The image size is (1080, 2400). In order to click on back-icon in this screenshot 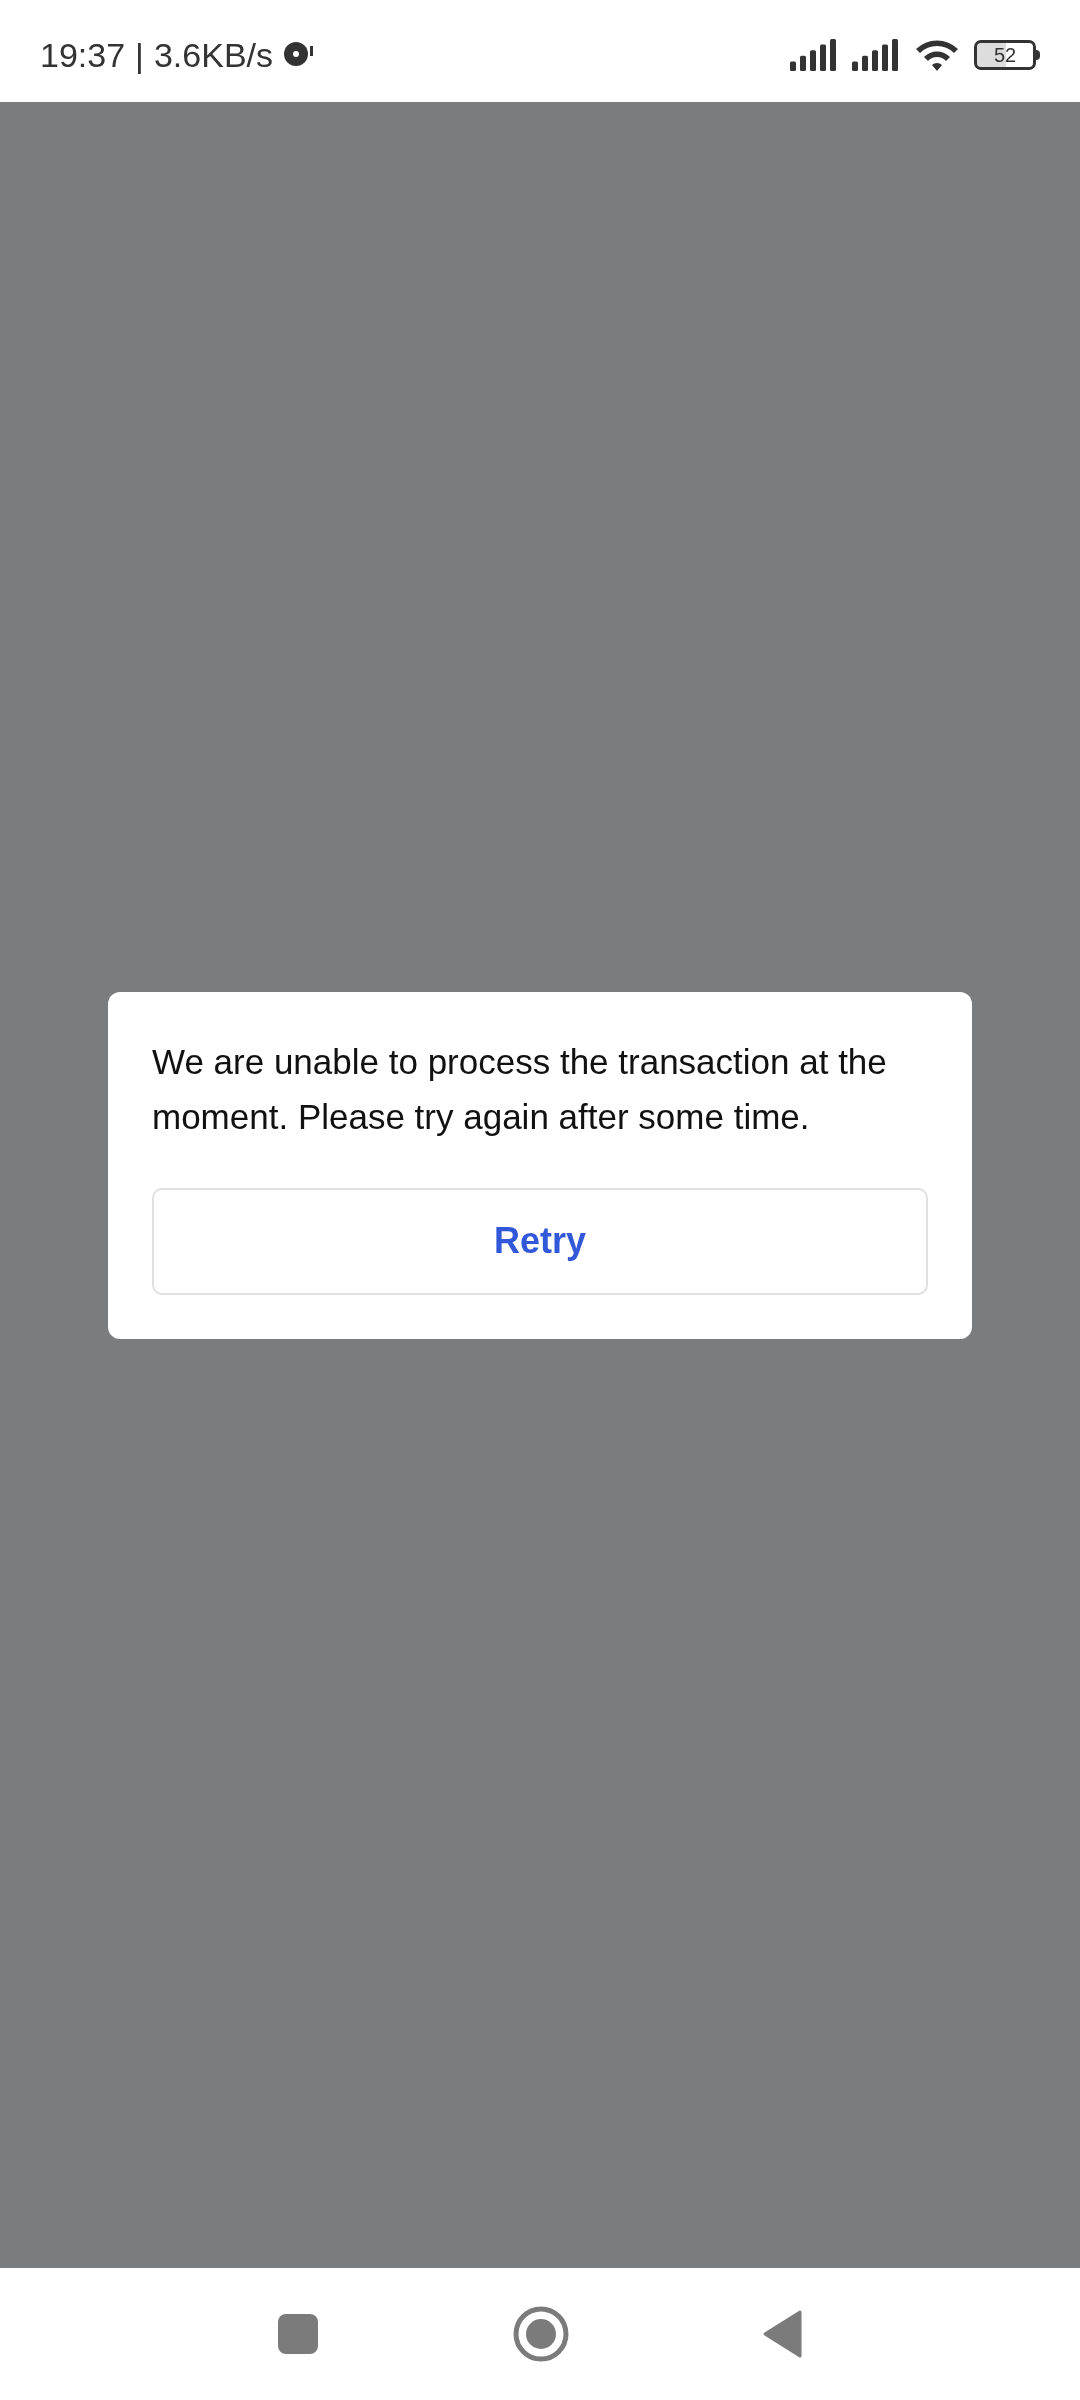, I will do `click(783, 2334)`.